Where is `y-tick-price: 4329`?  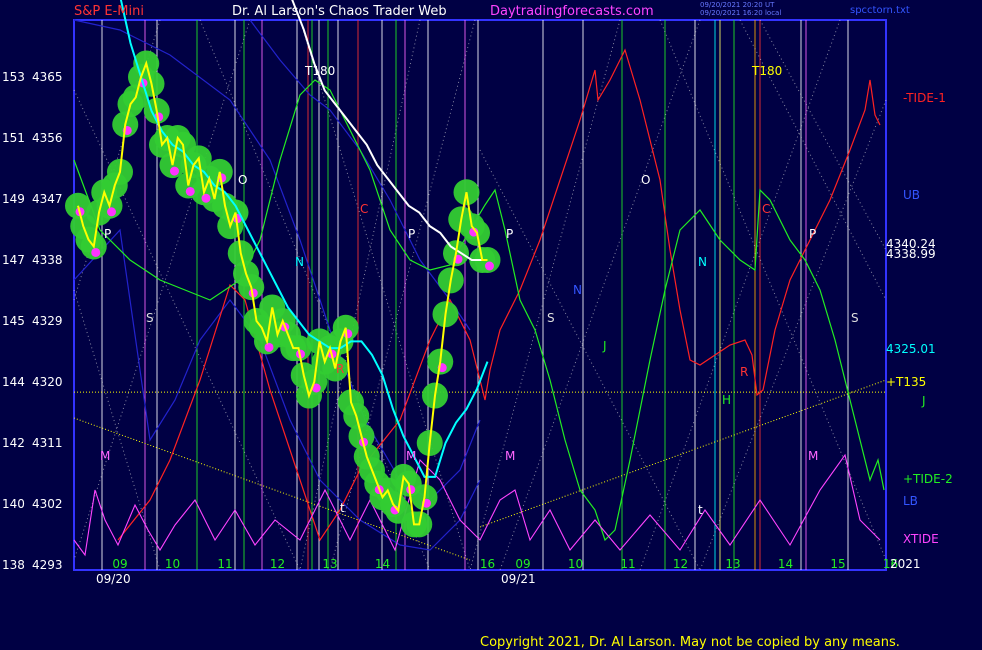 y-tick-price: 4329 is located at coordinates (47, 321).